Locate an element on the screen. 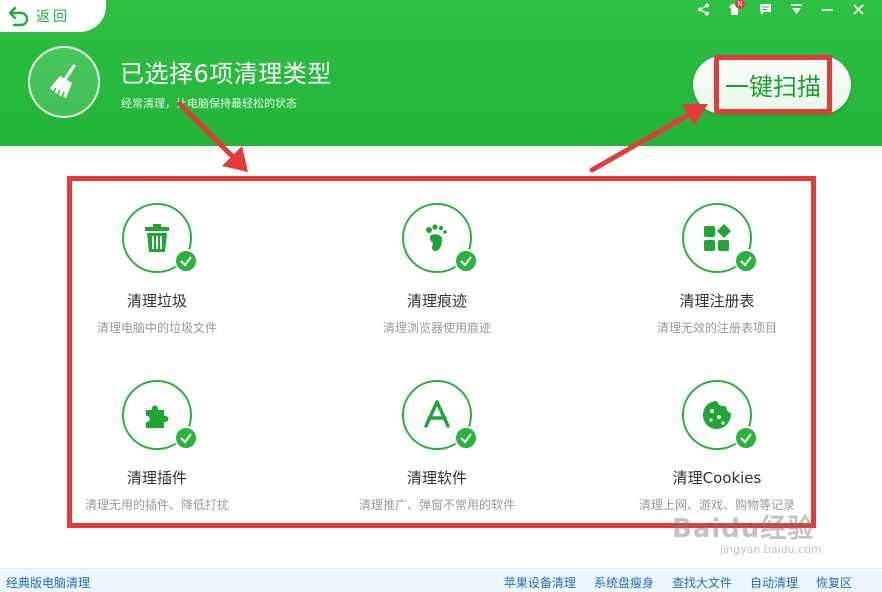 The image size is (882, 592). page-subtitle: 经常清理，让电脑保持最轻松的状态 is located at coordinates (209, 103).